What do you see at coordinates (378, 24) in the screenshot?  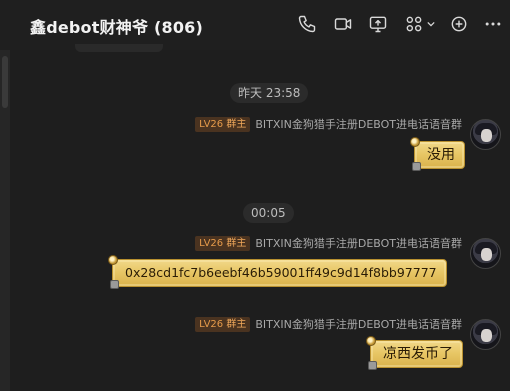 I see `screen-share-icon` at bounding box center [378, 24].